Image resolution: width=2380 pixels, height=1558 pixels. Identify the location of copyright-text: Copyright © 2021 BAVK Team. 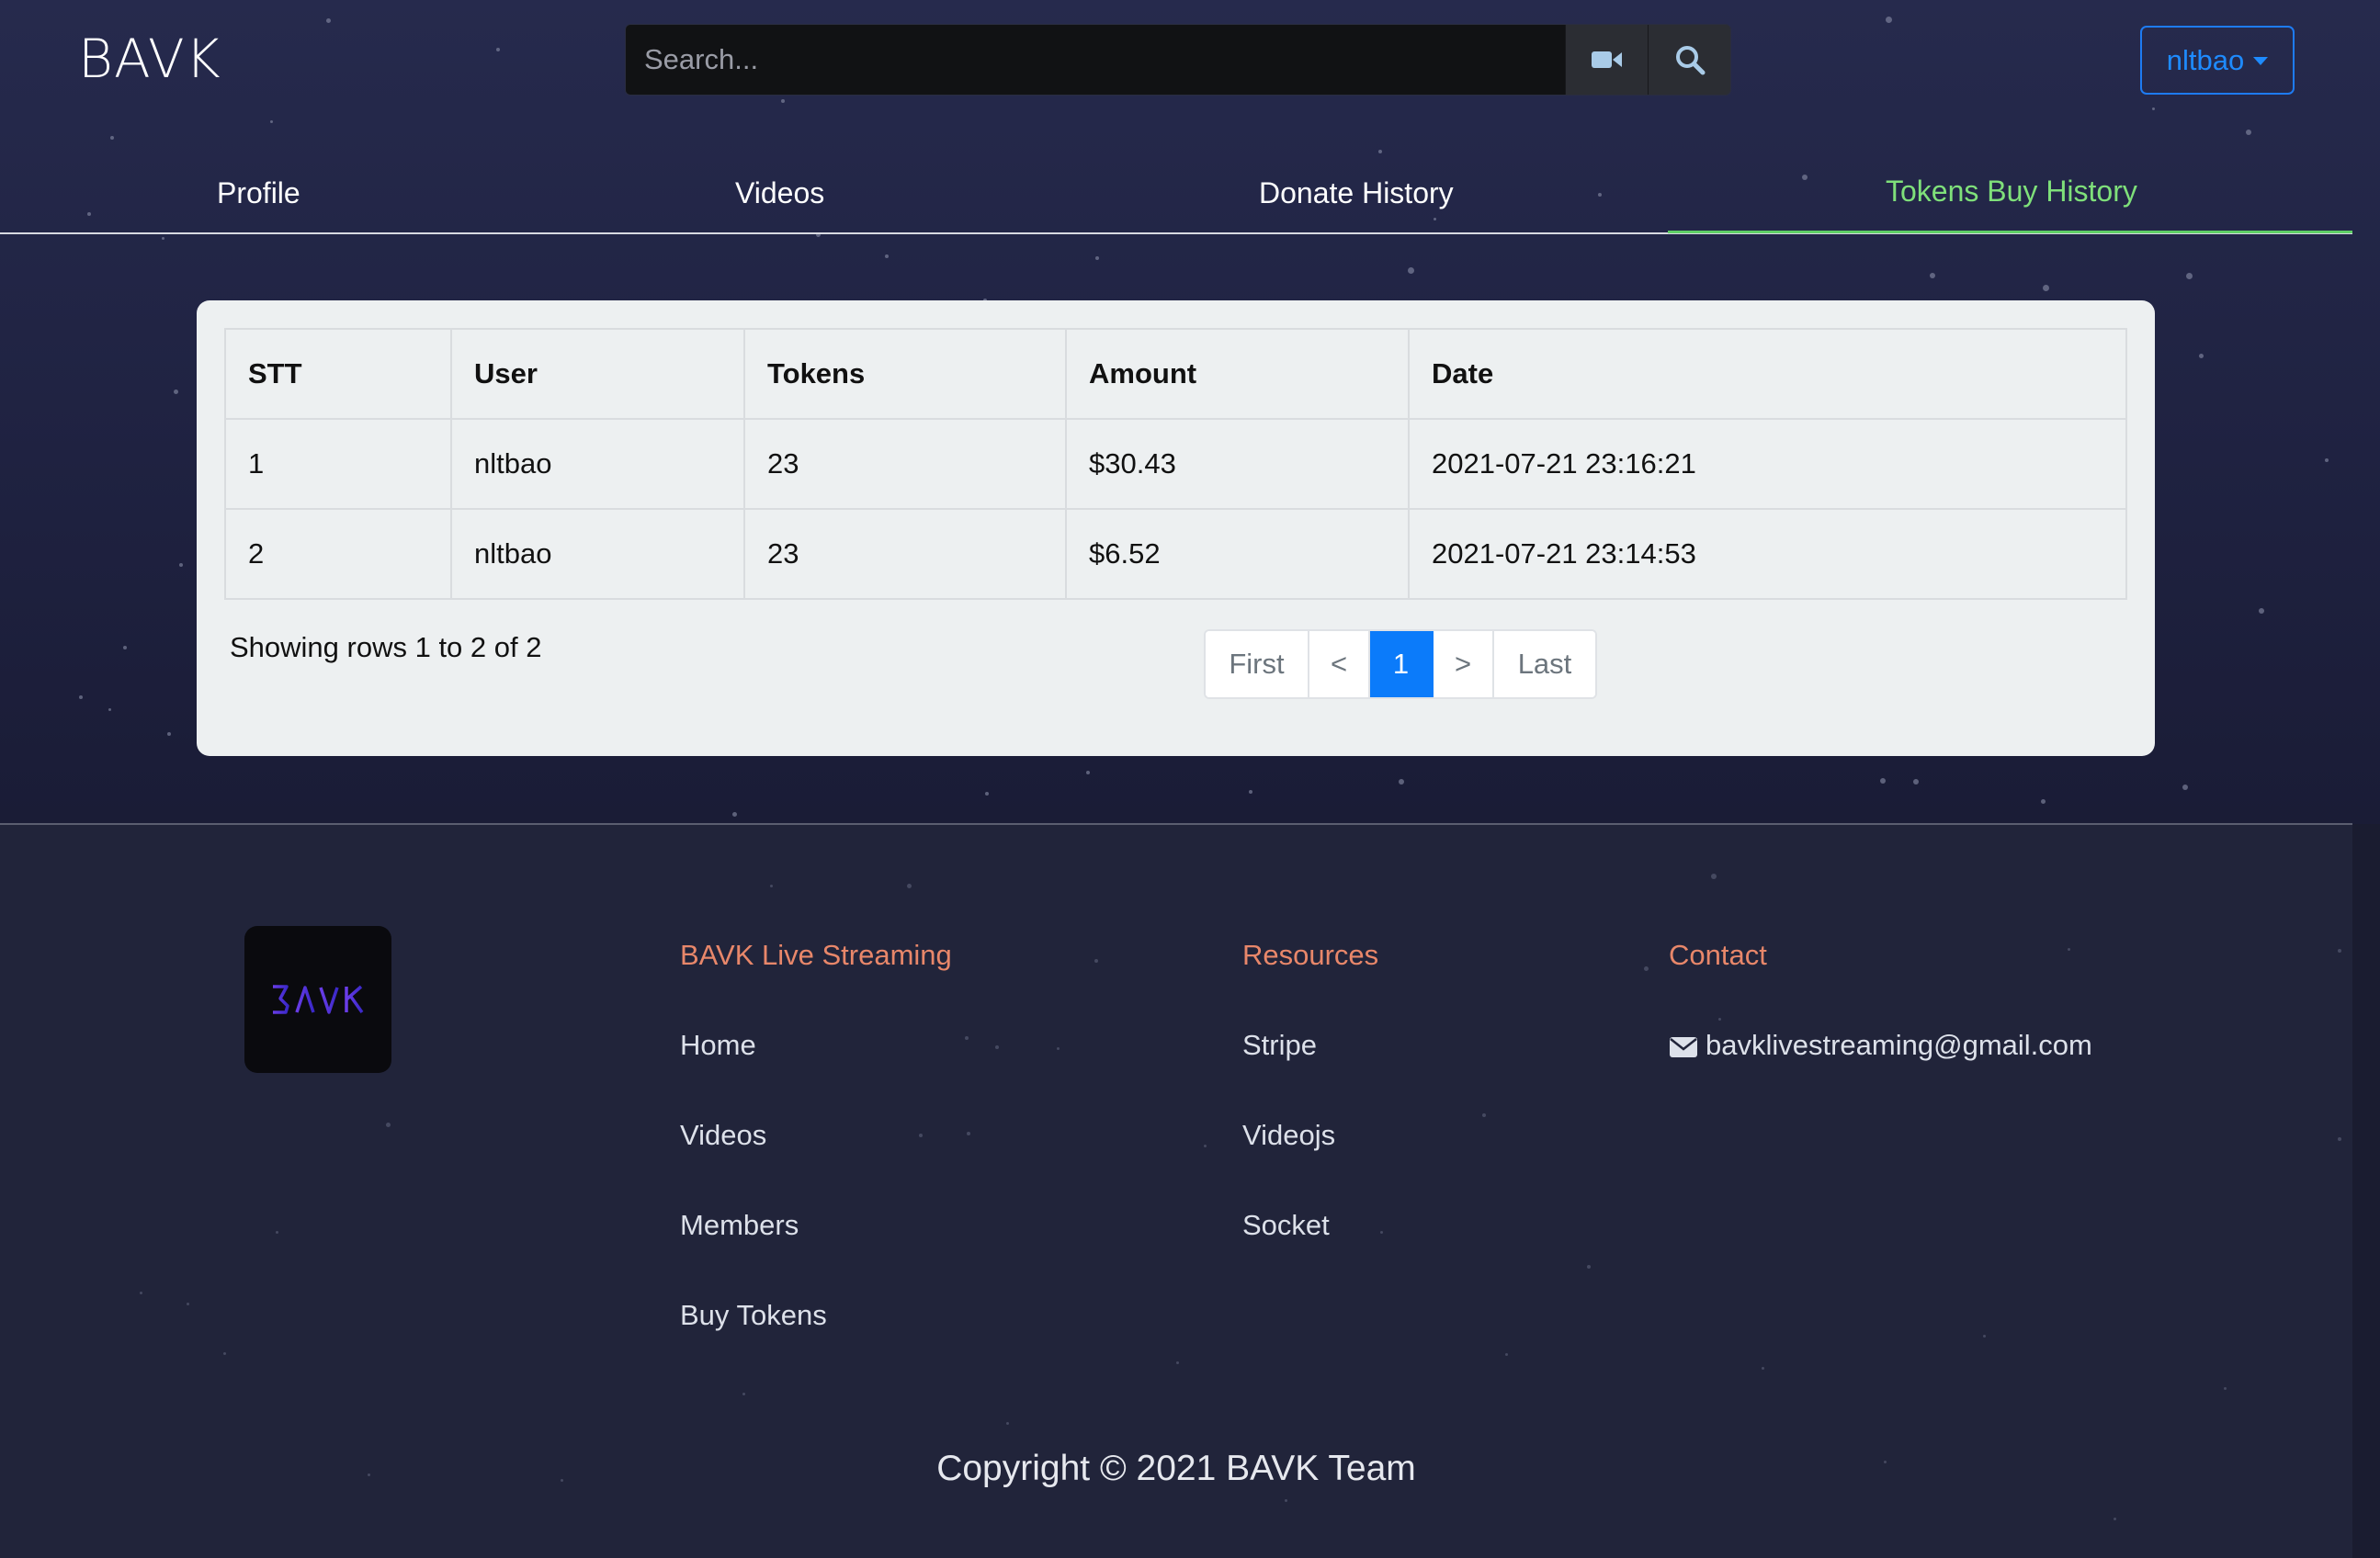
(1176, 1468).